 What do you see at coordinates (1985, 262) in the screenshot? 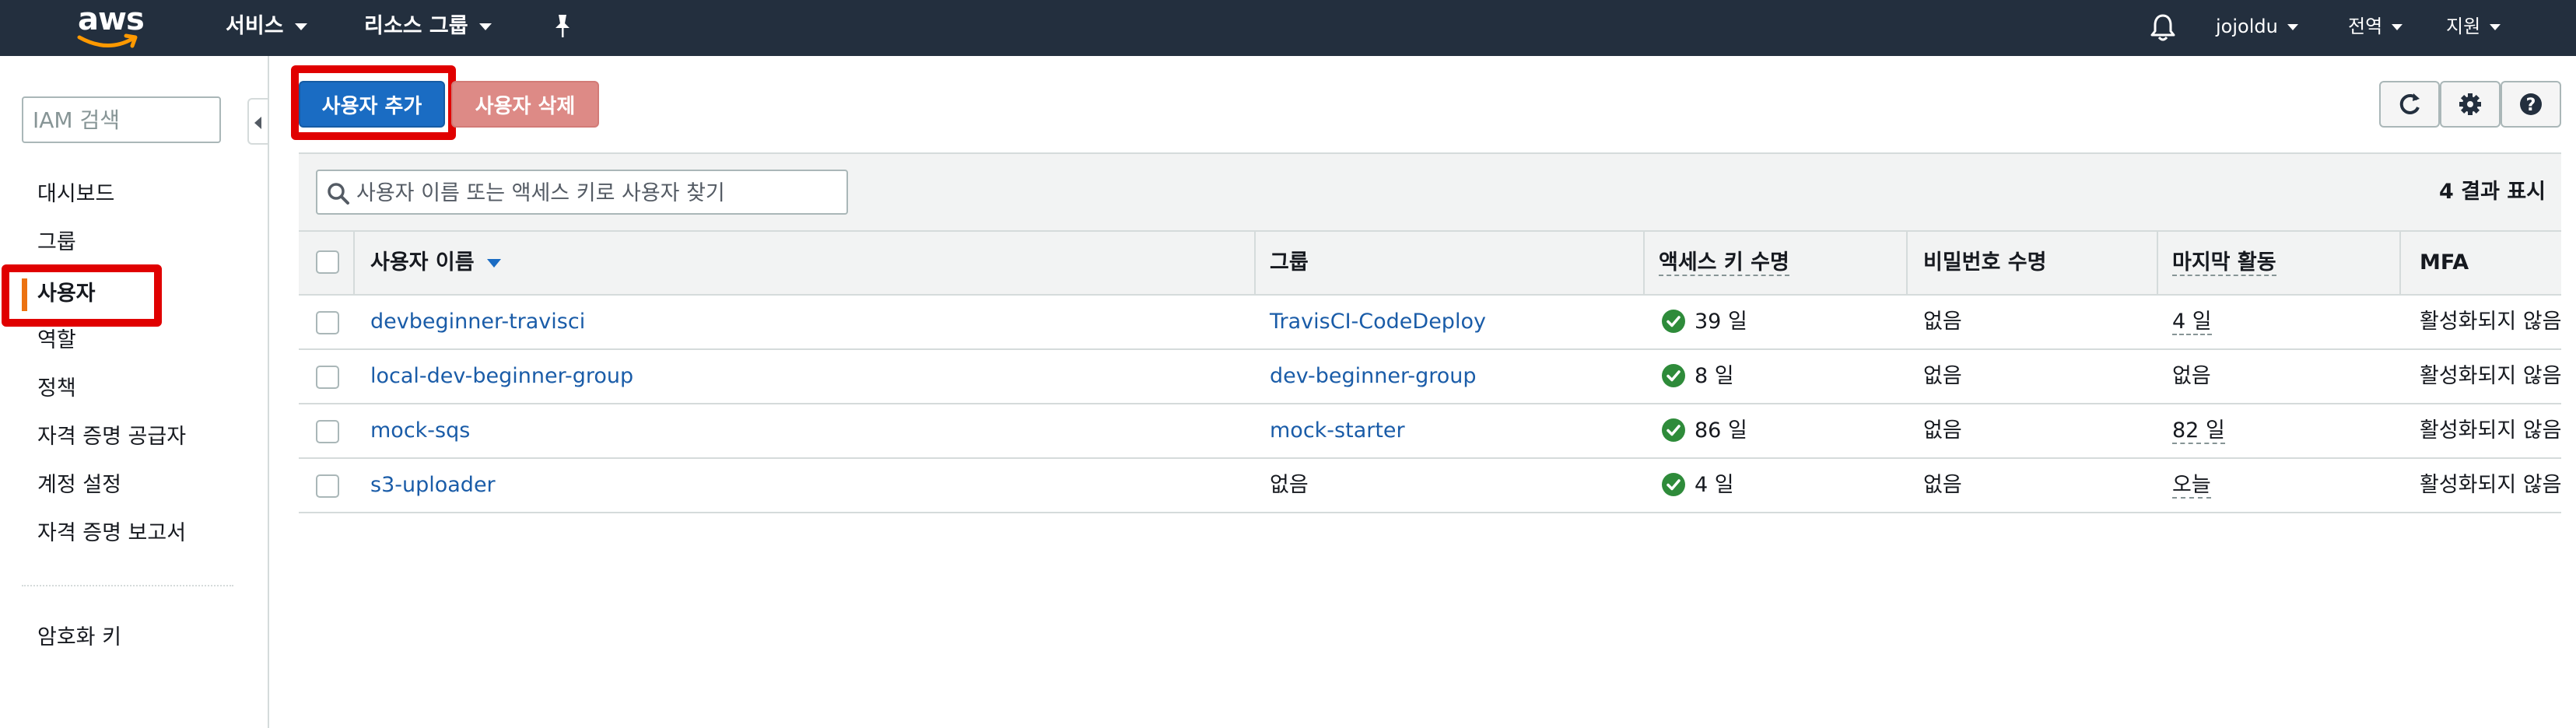
I see `column-header-password-age: 비밀번호 수명` at bounding box center [1985, 262].